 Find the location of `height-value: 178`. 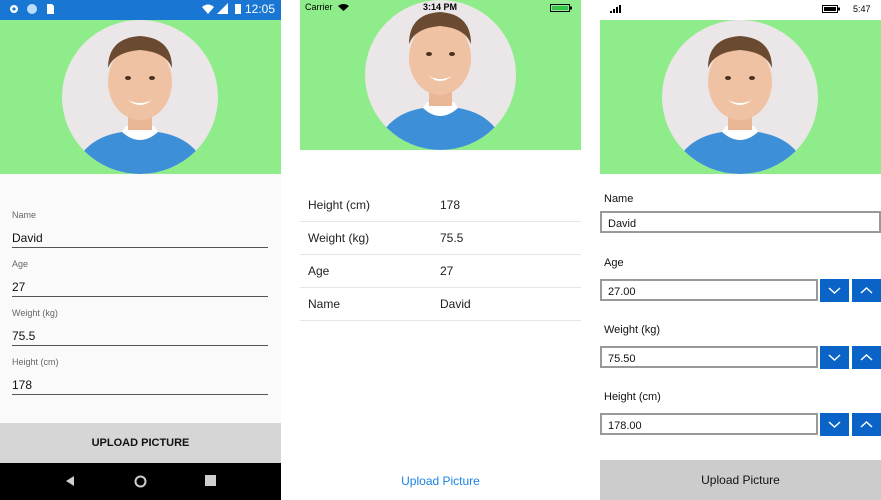

height-value: 178 is located at coordinates (450, 205).